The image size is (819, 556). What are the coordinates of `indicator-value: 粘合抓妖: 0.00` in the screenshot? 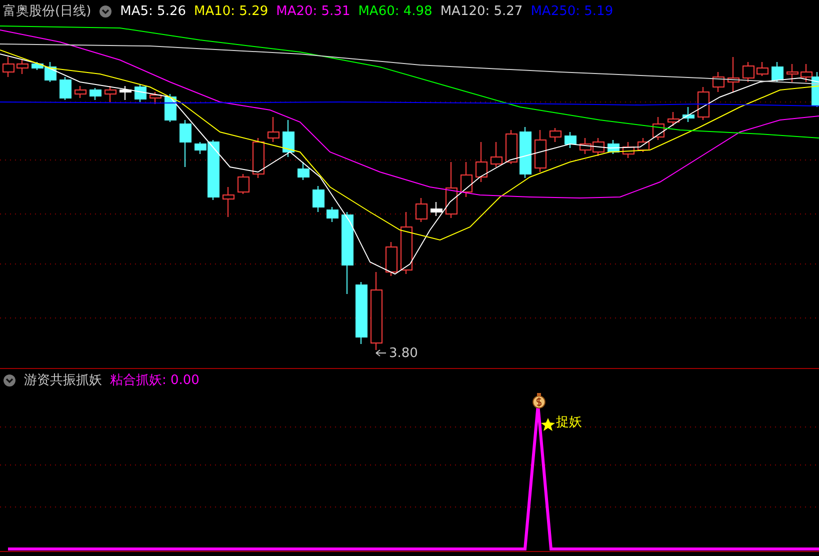 It's located at (155, 380).